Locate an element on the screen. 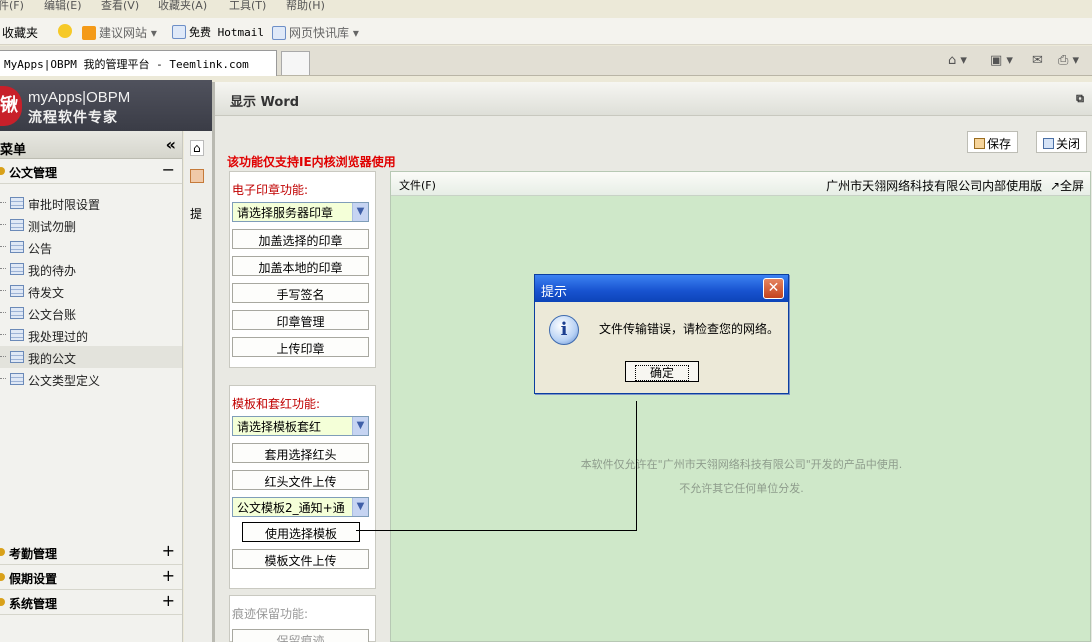 Image resolution: width=1092 pixels, height=642 pixels. home-tab-icon: ⌂ is located at coordinates (197, 148).